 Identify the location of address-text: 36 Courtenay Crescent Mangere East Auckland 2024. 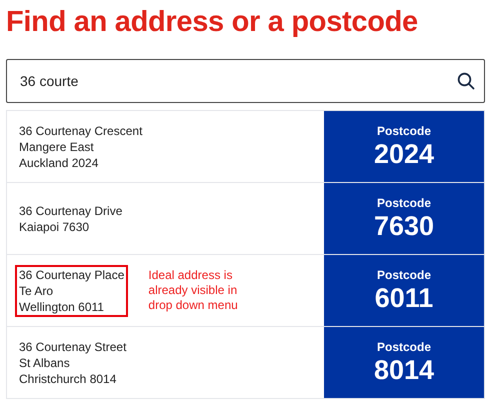
(81, 147).